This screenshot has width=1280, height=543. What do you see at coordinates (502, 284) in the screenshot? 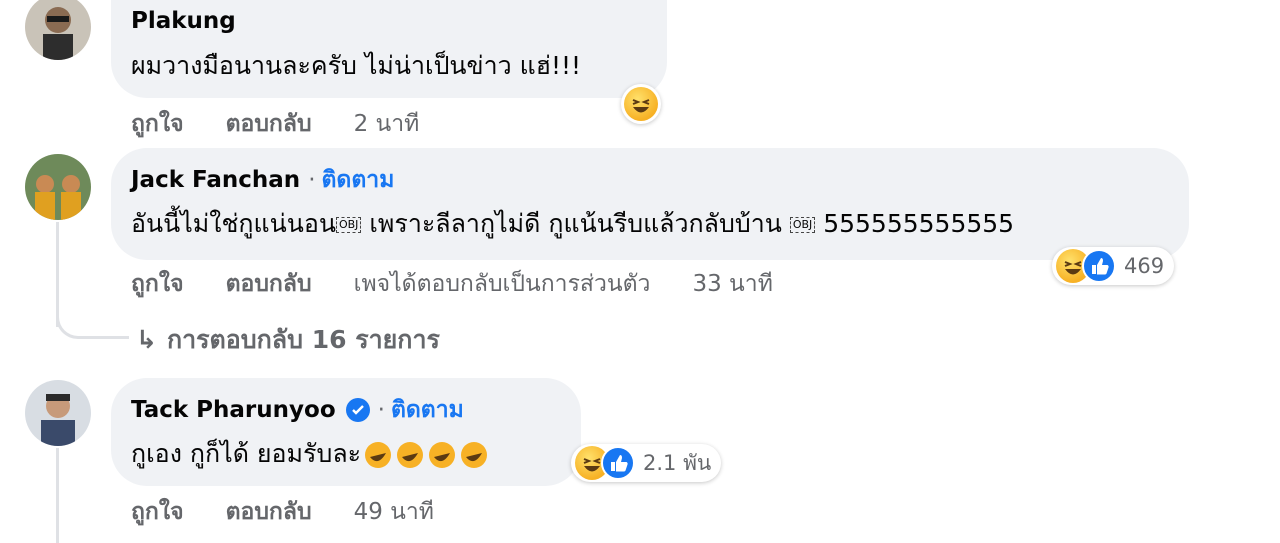
I see `page-reply-note: เพจได้ตอบกลับเป็นการส่วนตัว` at bounding box center [502, 284].